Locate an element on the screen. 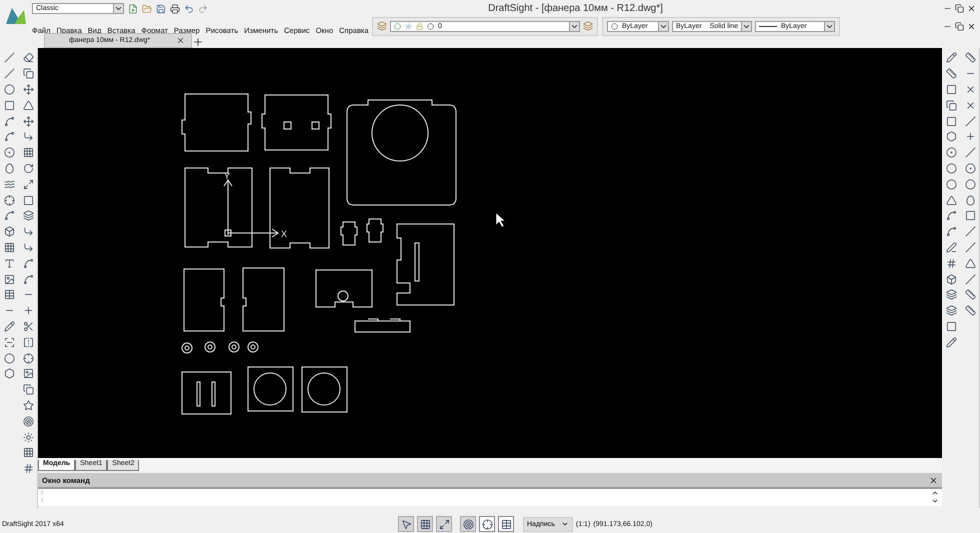 The height and width of the screenshot is (533, 980). ruler-icon is located at coordinates (951, 74).